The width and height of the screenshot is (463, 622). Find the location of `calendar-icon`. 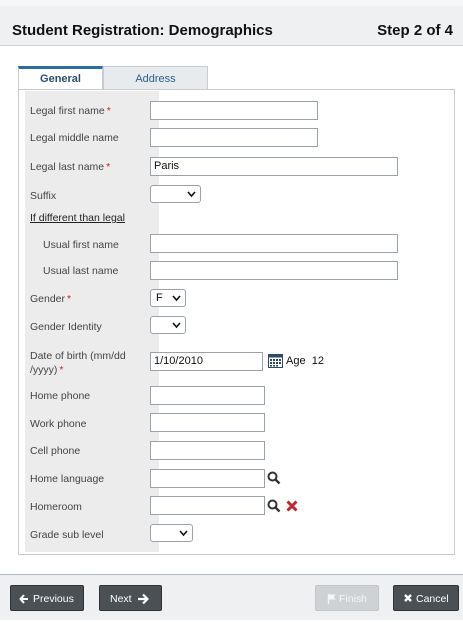

calendar-icon is located at coordinates (275, 363).